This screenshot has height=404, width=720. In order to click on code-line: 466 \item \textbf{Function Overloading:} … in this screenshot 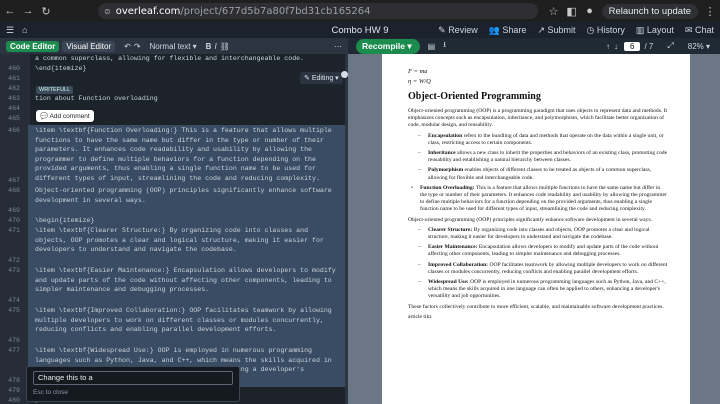, I will do `click(172, 154)`.